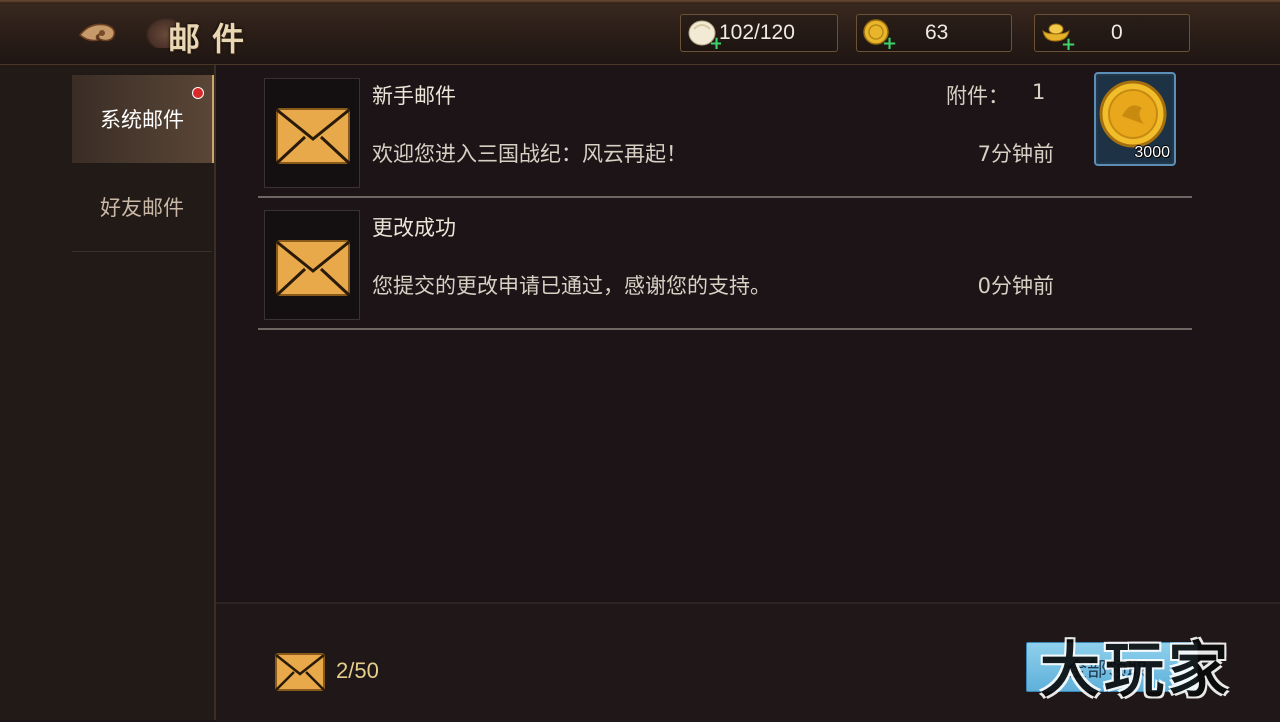  Describe the element at coordinates (704, 35) in the screenshot. I see `bun-stamina-icon: +` at that location.